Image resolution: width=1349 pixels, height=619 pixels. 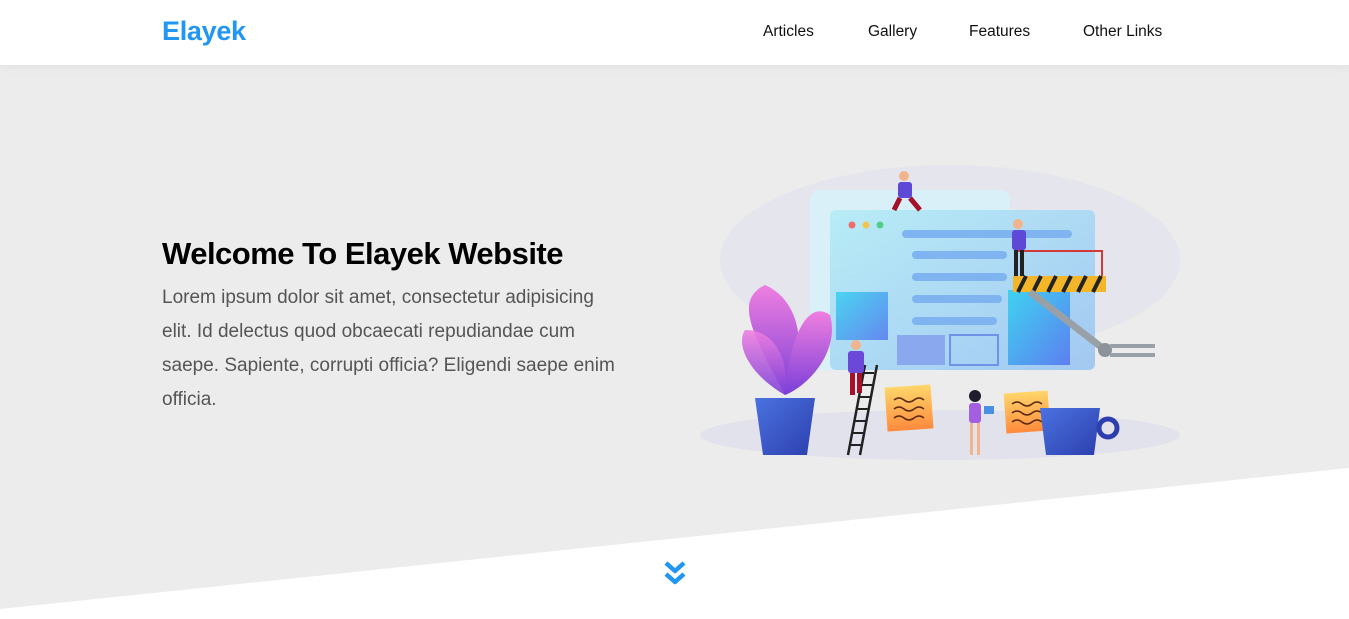 What do you see at coordinates (675, 574) in the screenshot?
I see `double-chevron-down-icon` at bounding box center [675, 574].